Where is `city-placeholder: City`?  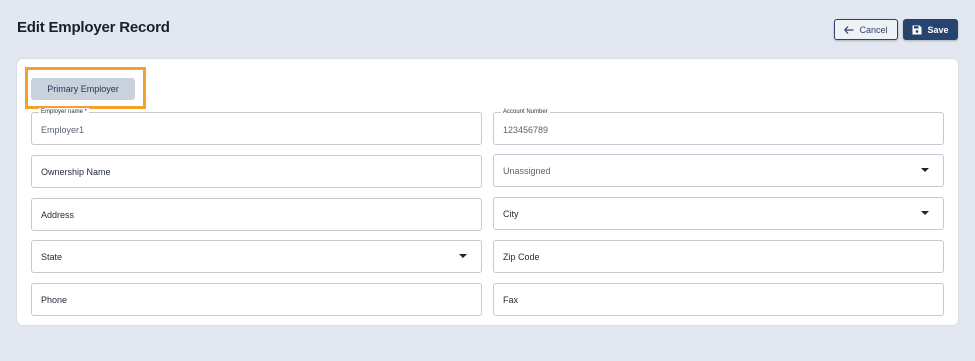
city-placeholder: City is located at coordinates (511, 213).